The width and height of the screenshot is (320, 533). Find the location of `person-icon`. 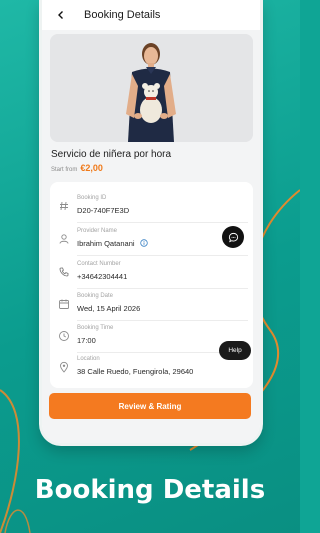

person-icon is located at coordinates (64, 239).